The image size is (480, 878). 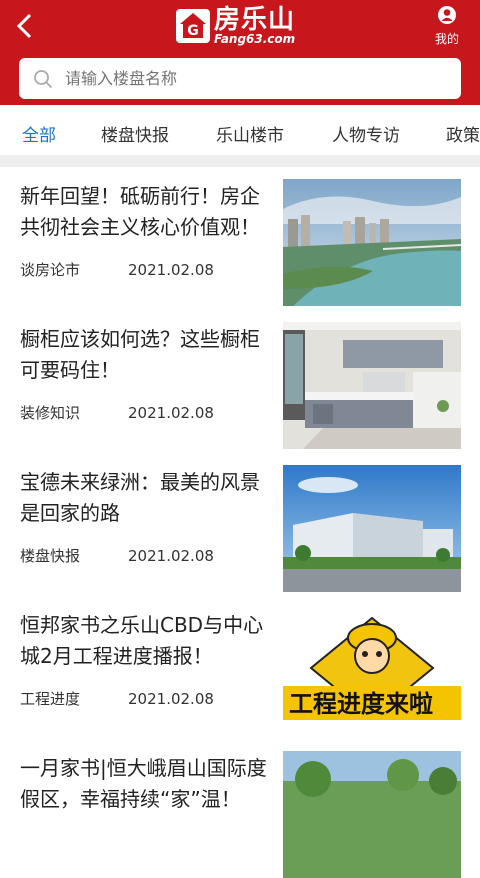 What do you see at coordinates (39, 133) in the screenshot?
I see `tab-all: 全部` at bounding box center [39, 133].